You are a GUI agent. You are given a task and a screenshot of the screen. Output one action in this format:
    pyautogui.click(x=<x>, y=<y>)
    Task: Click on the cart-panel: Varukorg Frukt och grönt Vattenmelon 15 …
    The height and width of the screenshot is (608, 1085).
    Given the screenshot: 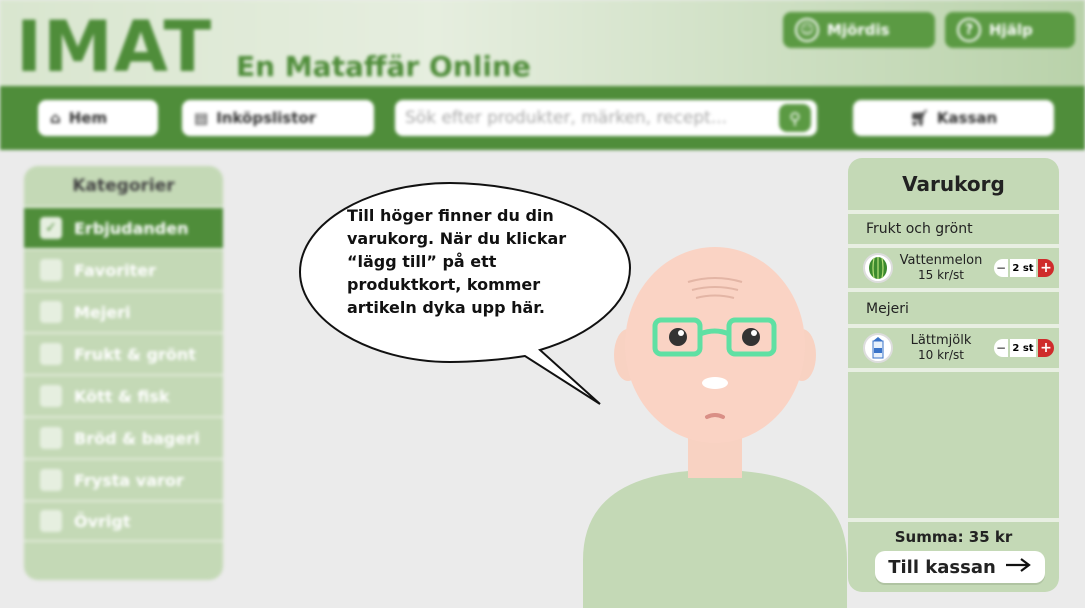 What is the action you would take?
    pyautogui.click(x=953, y=375)
    